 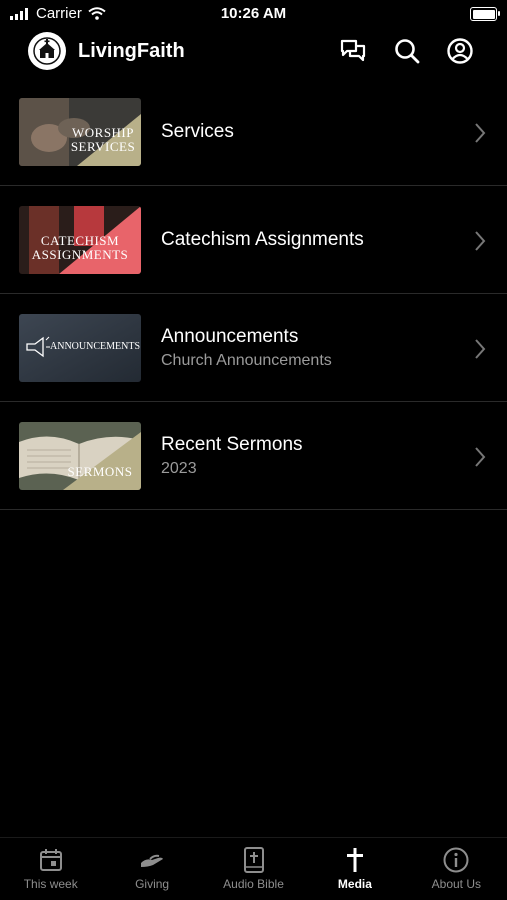 What do you see at coordinates (50, 860) in the screenshot?
I see `calendar-icon` at bounding box center [50, 860].